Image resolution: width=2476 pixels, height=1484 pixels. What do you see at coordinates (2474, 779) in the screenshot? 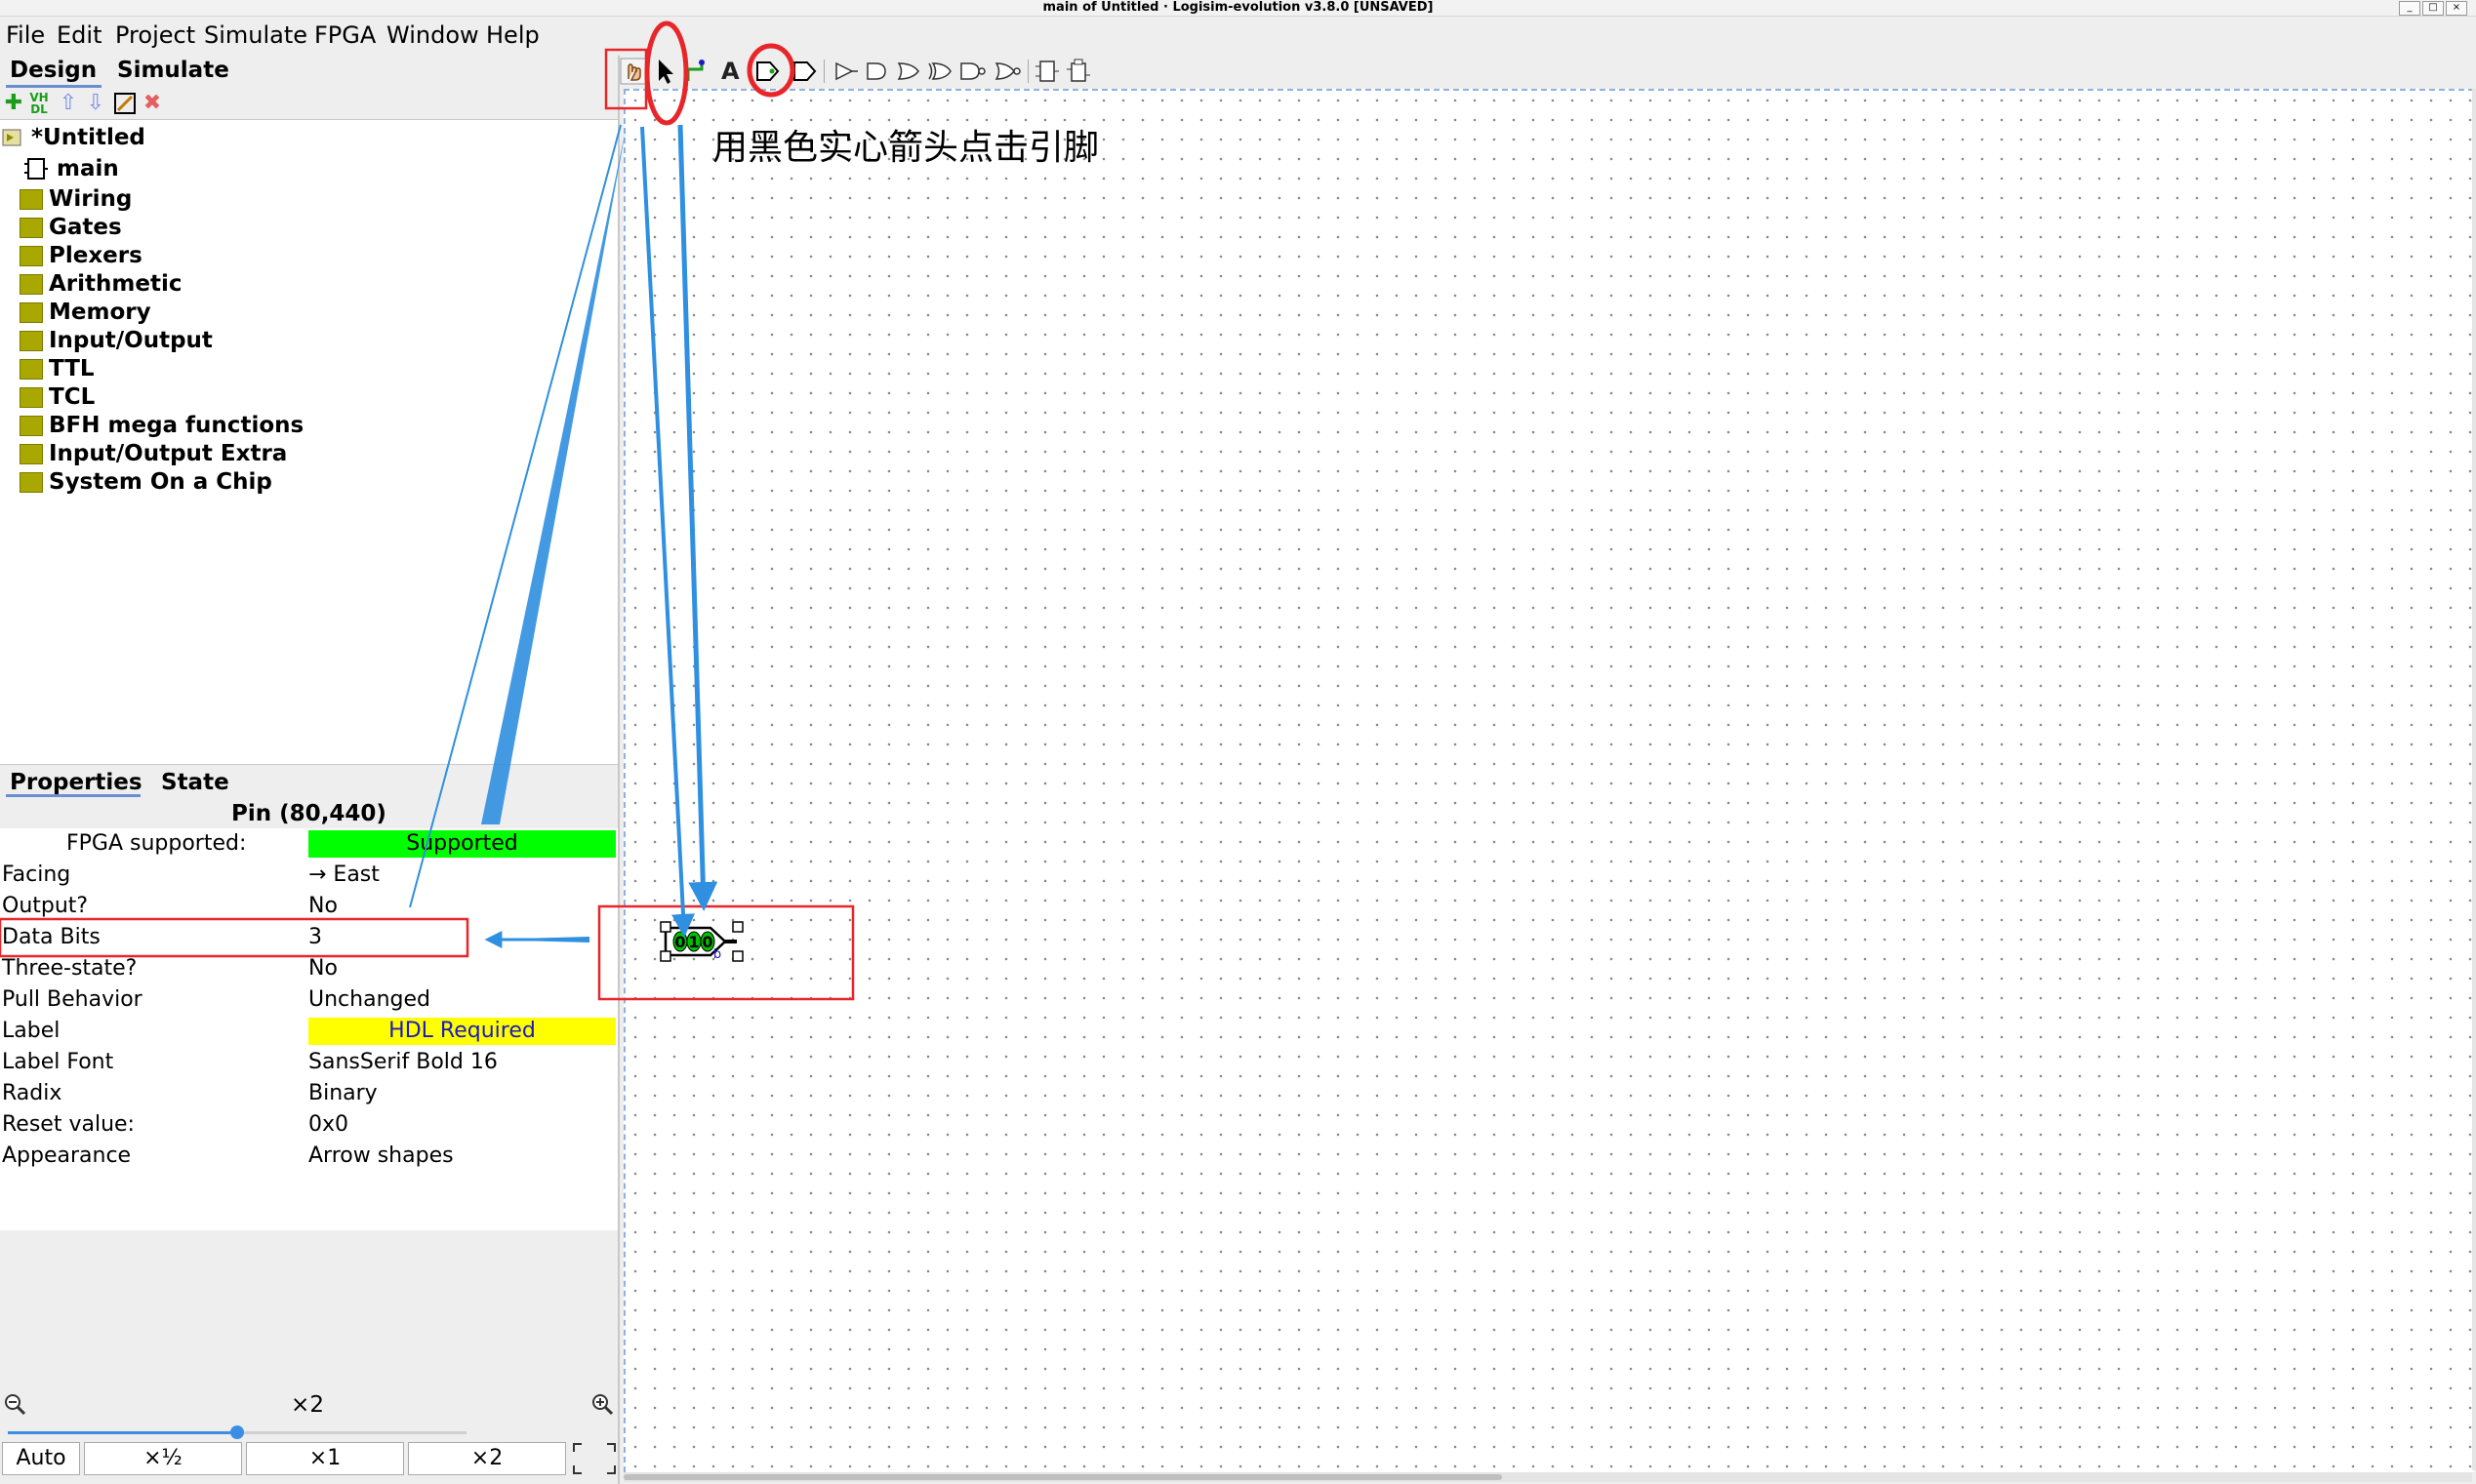
I see `vertical-scrollbar` at bounding box center [2474, 779].